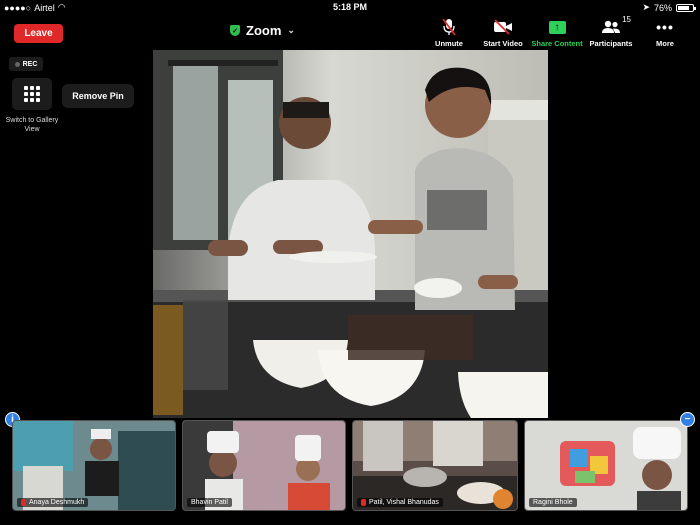  I want to click on record-dot-icon, so click(17, 64).